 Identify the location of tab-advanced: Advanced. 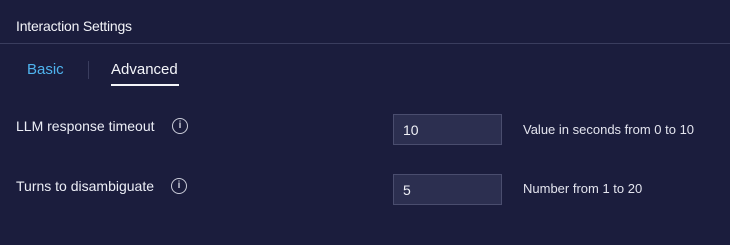
(144, 69).